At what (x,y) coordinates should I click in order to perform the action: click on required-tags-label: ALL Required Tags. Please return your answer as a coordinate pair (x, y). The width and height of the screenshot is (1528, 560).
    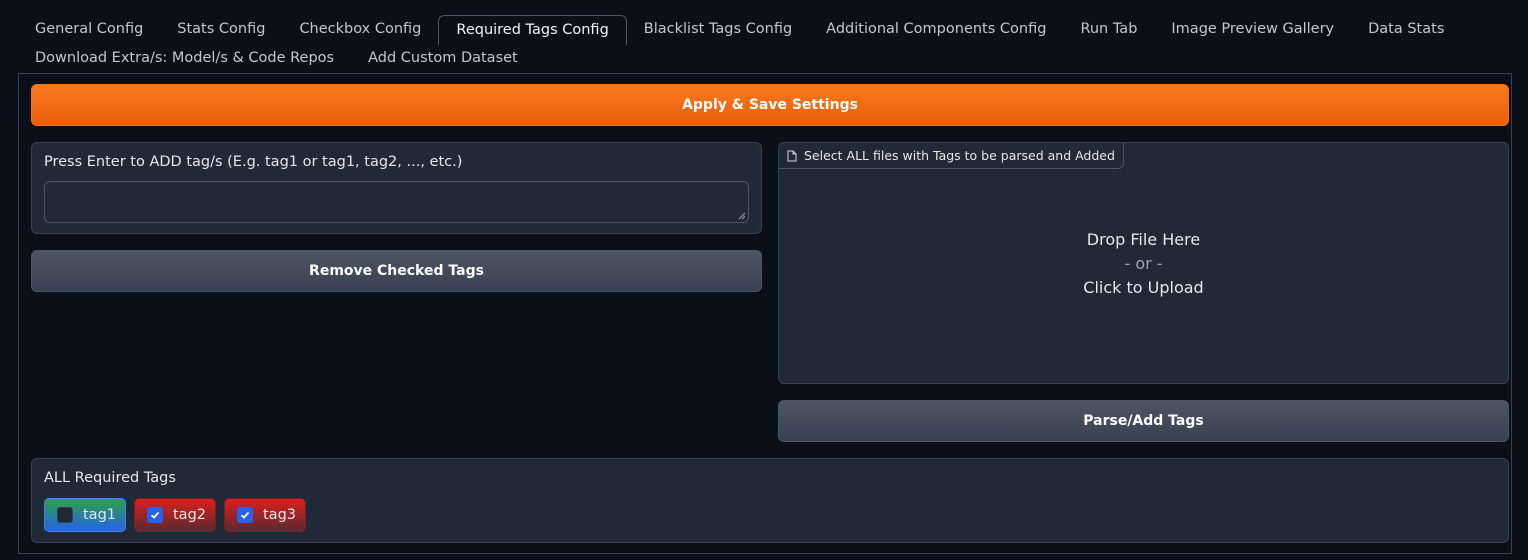
    Looking at the image, I should click on (110, 478).